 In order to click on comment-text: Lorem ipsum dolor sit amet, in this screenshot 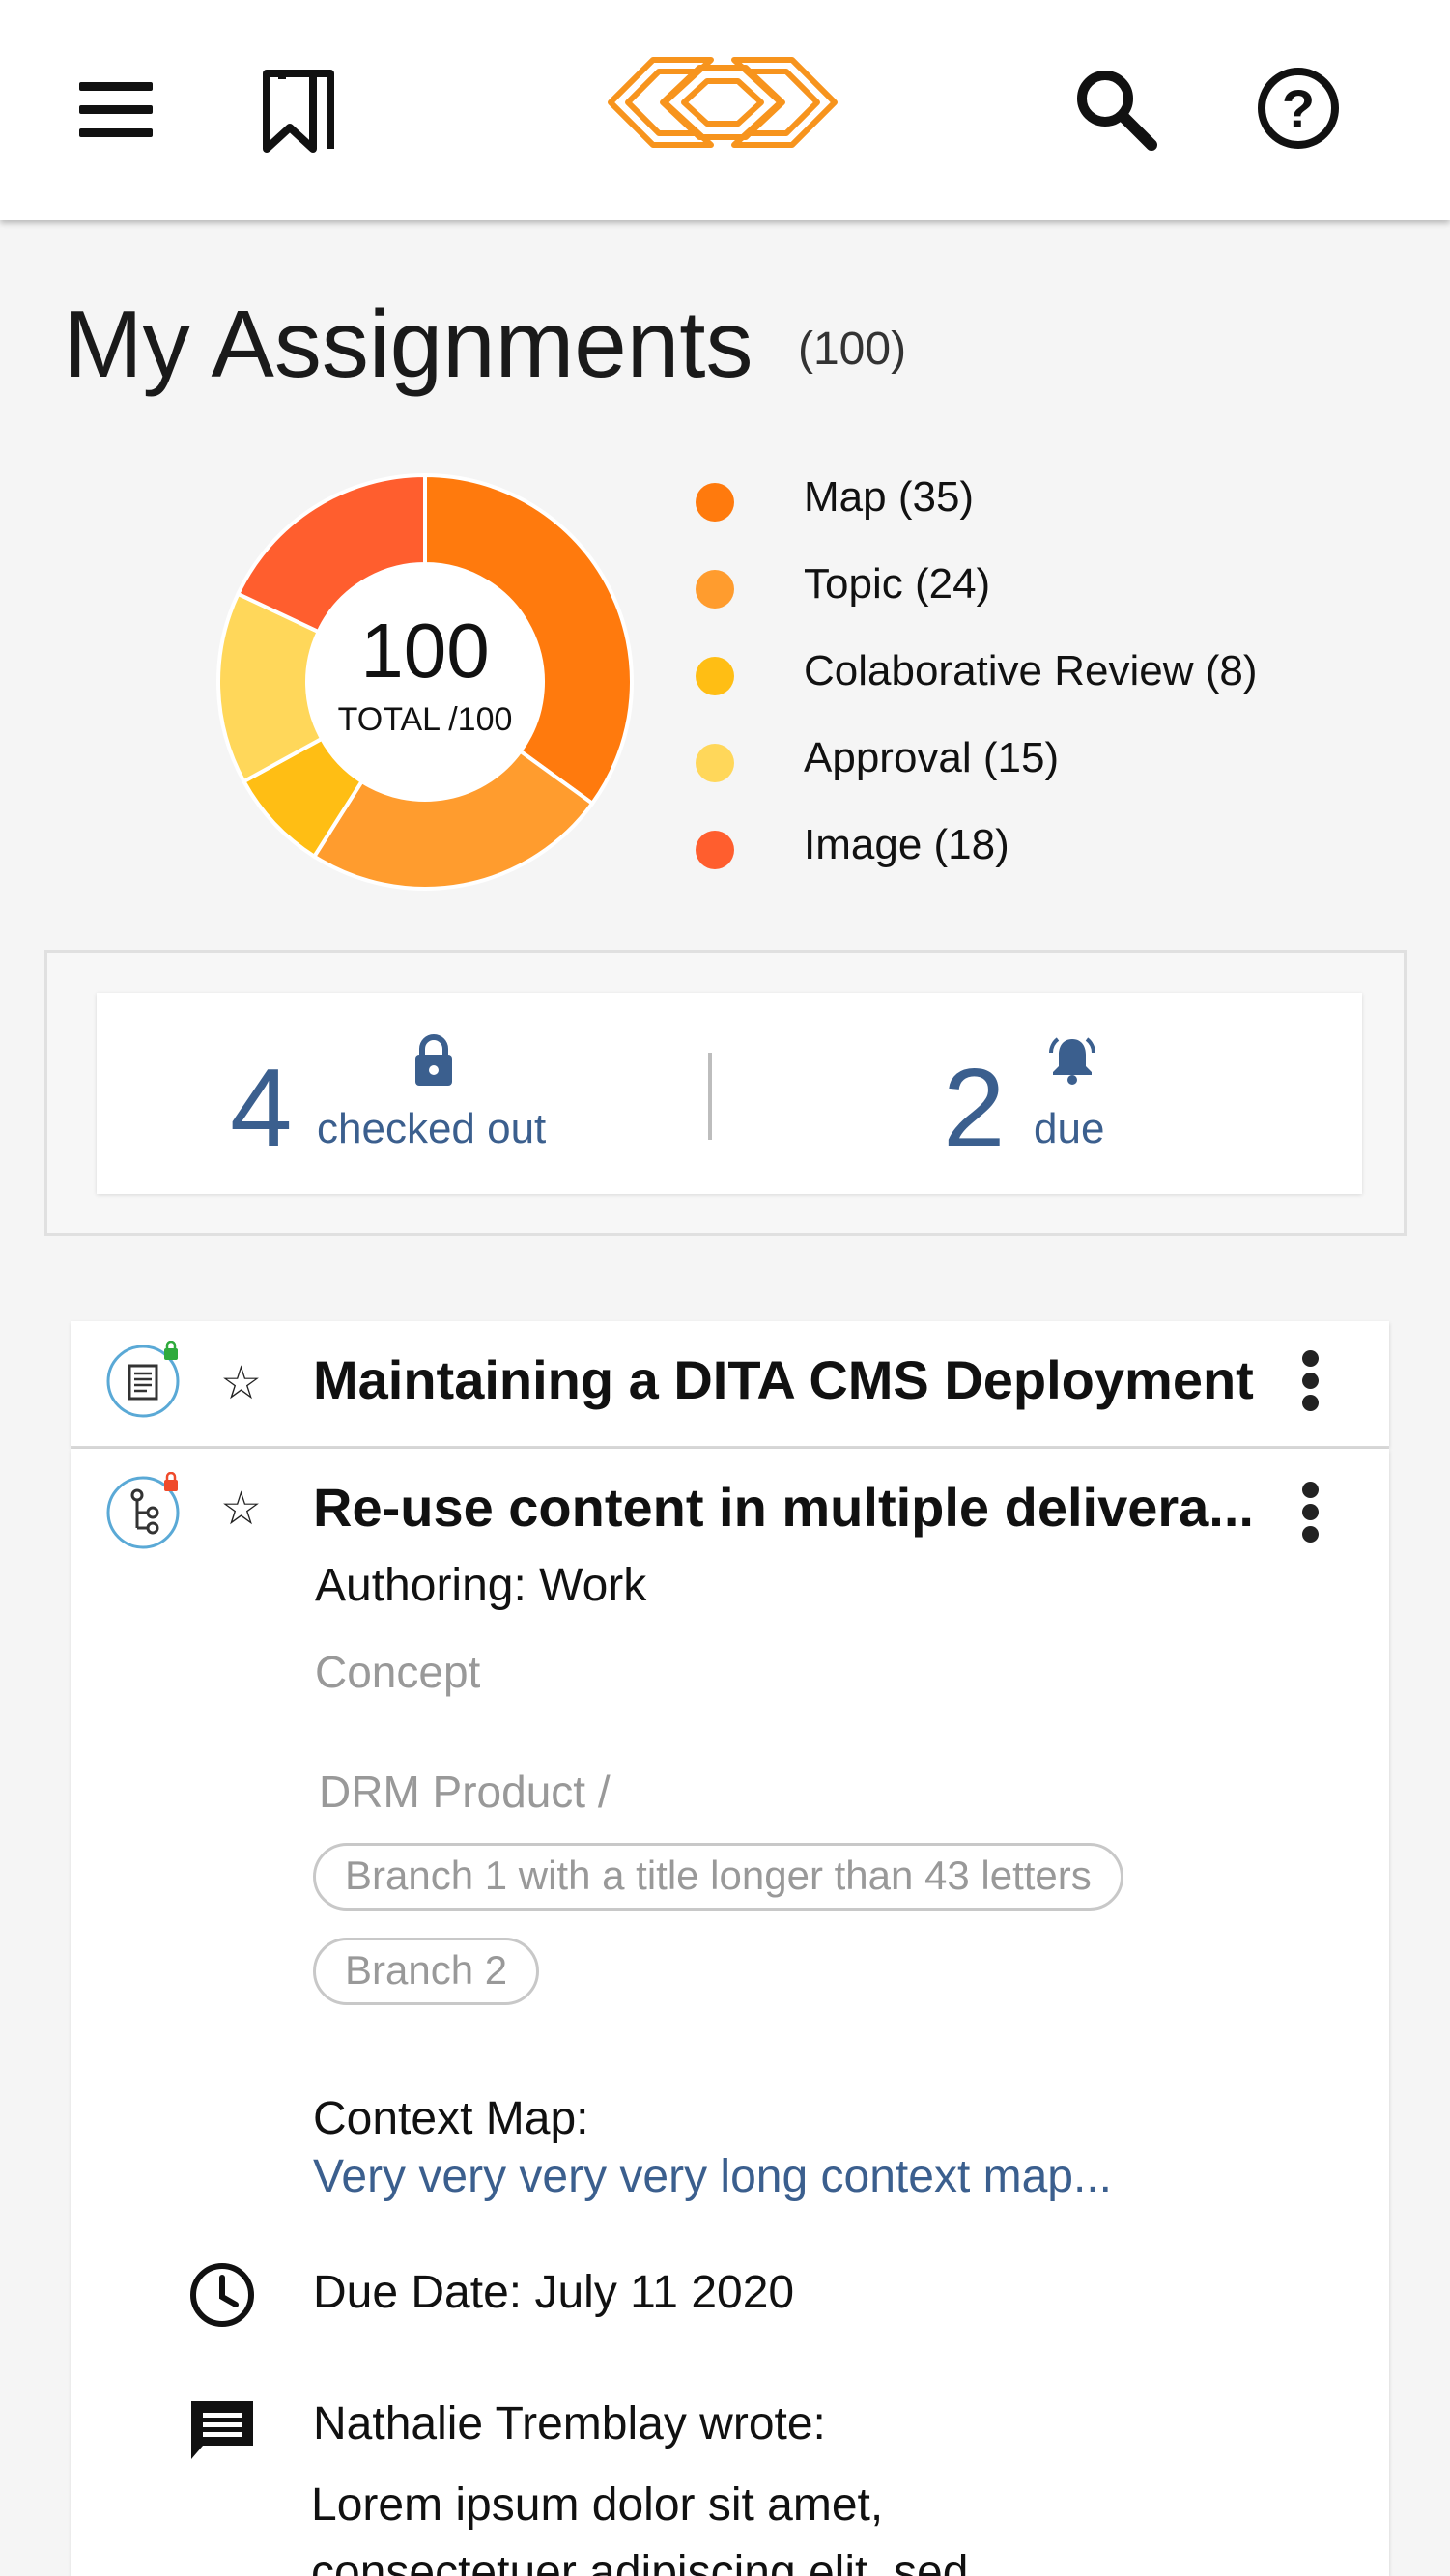, I will do `click(598, 2505)`.